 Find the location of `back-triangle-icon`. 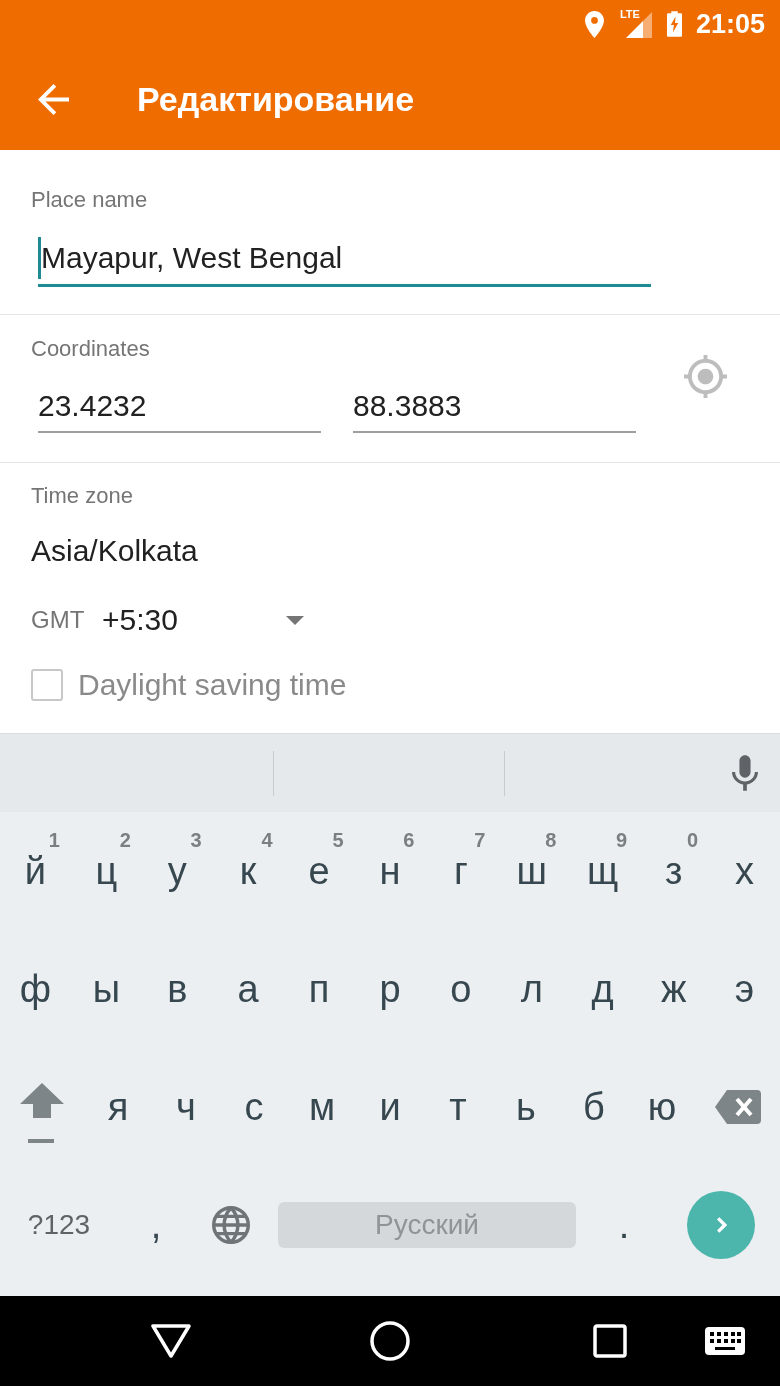

back-triangle-icon is located at coordinates (171, 1341).